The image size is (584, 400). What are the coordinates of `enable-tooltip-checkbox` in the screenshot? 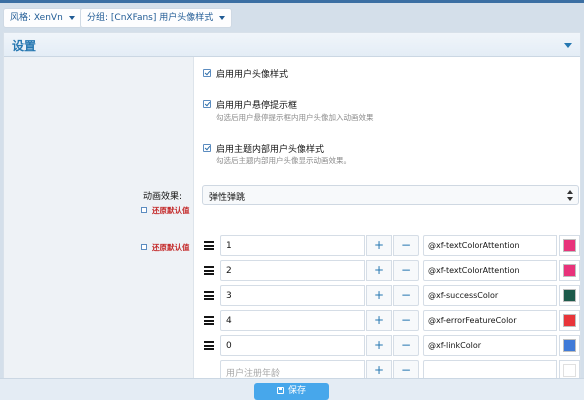 It's located at (207, 104).